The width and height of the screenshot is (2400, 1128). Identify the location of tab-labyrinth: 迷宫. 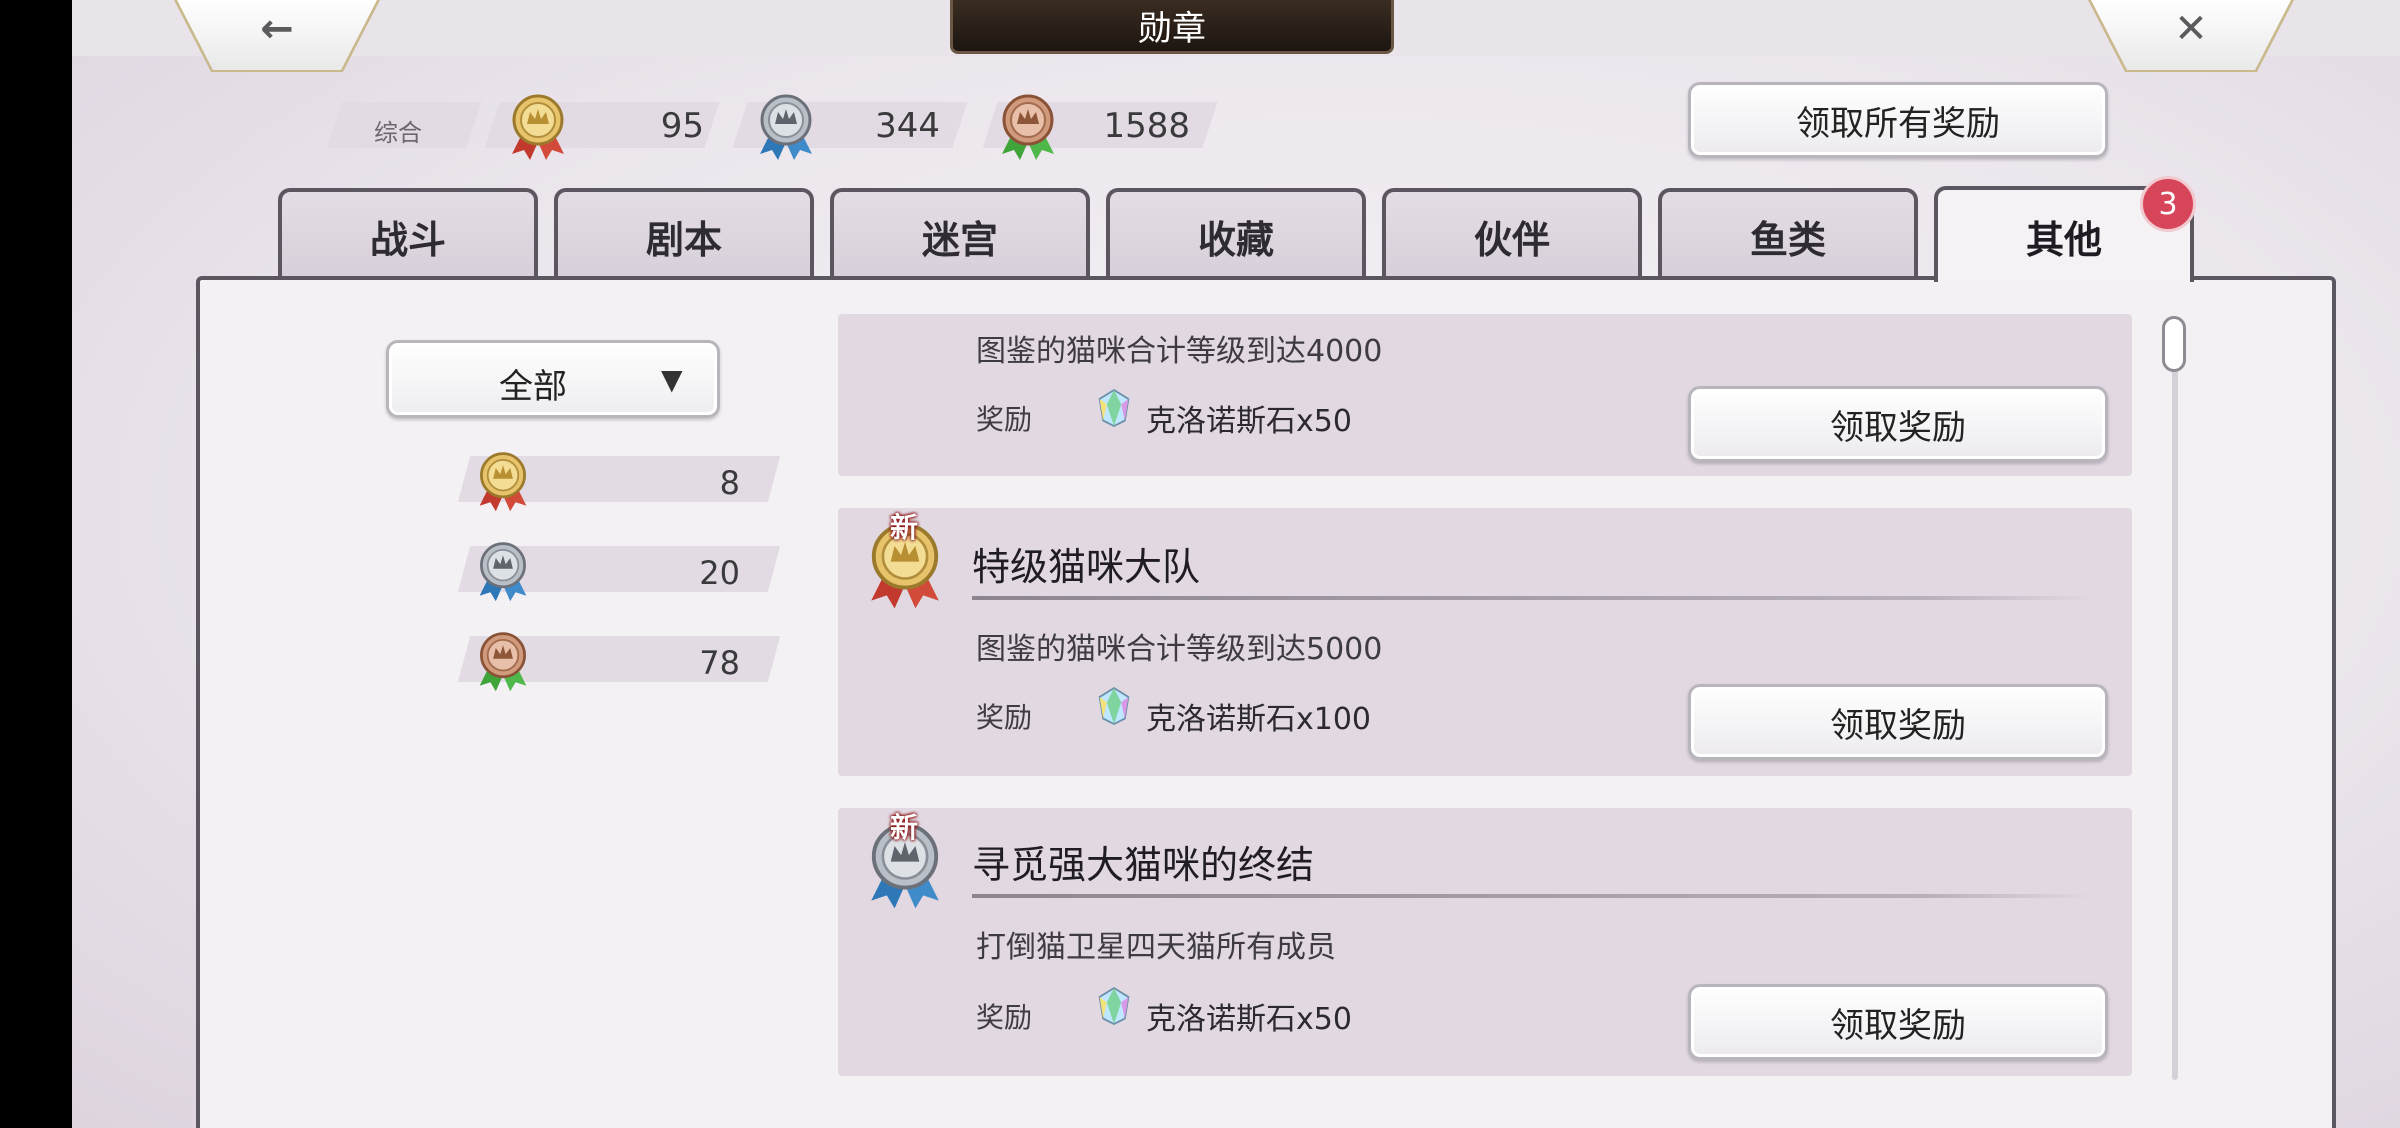
(960, 234).